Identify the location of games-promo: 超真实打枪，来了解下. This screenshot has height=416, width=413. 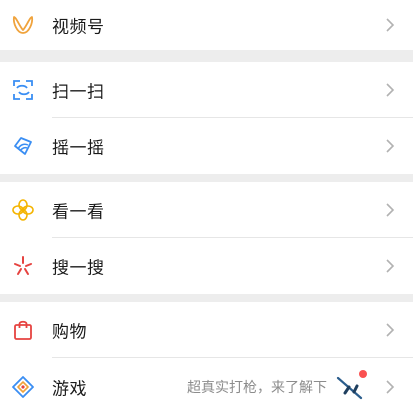
(277, 386).